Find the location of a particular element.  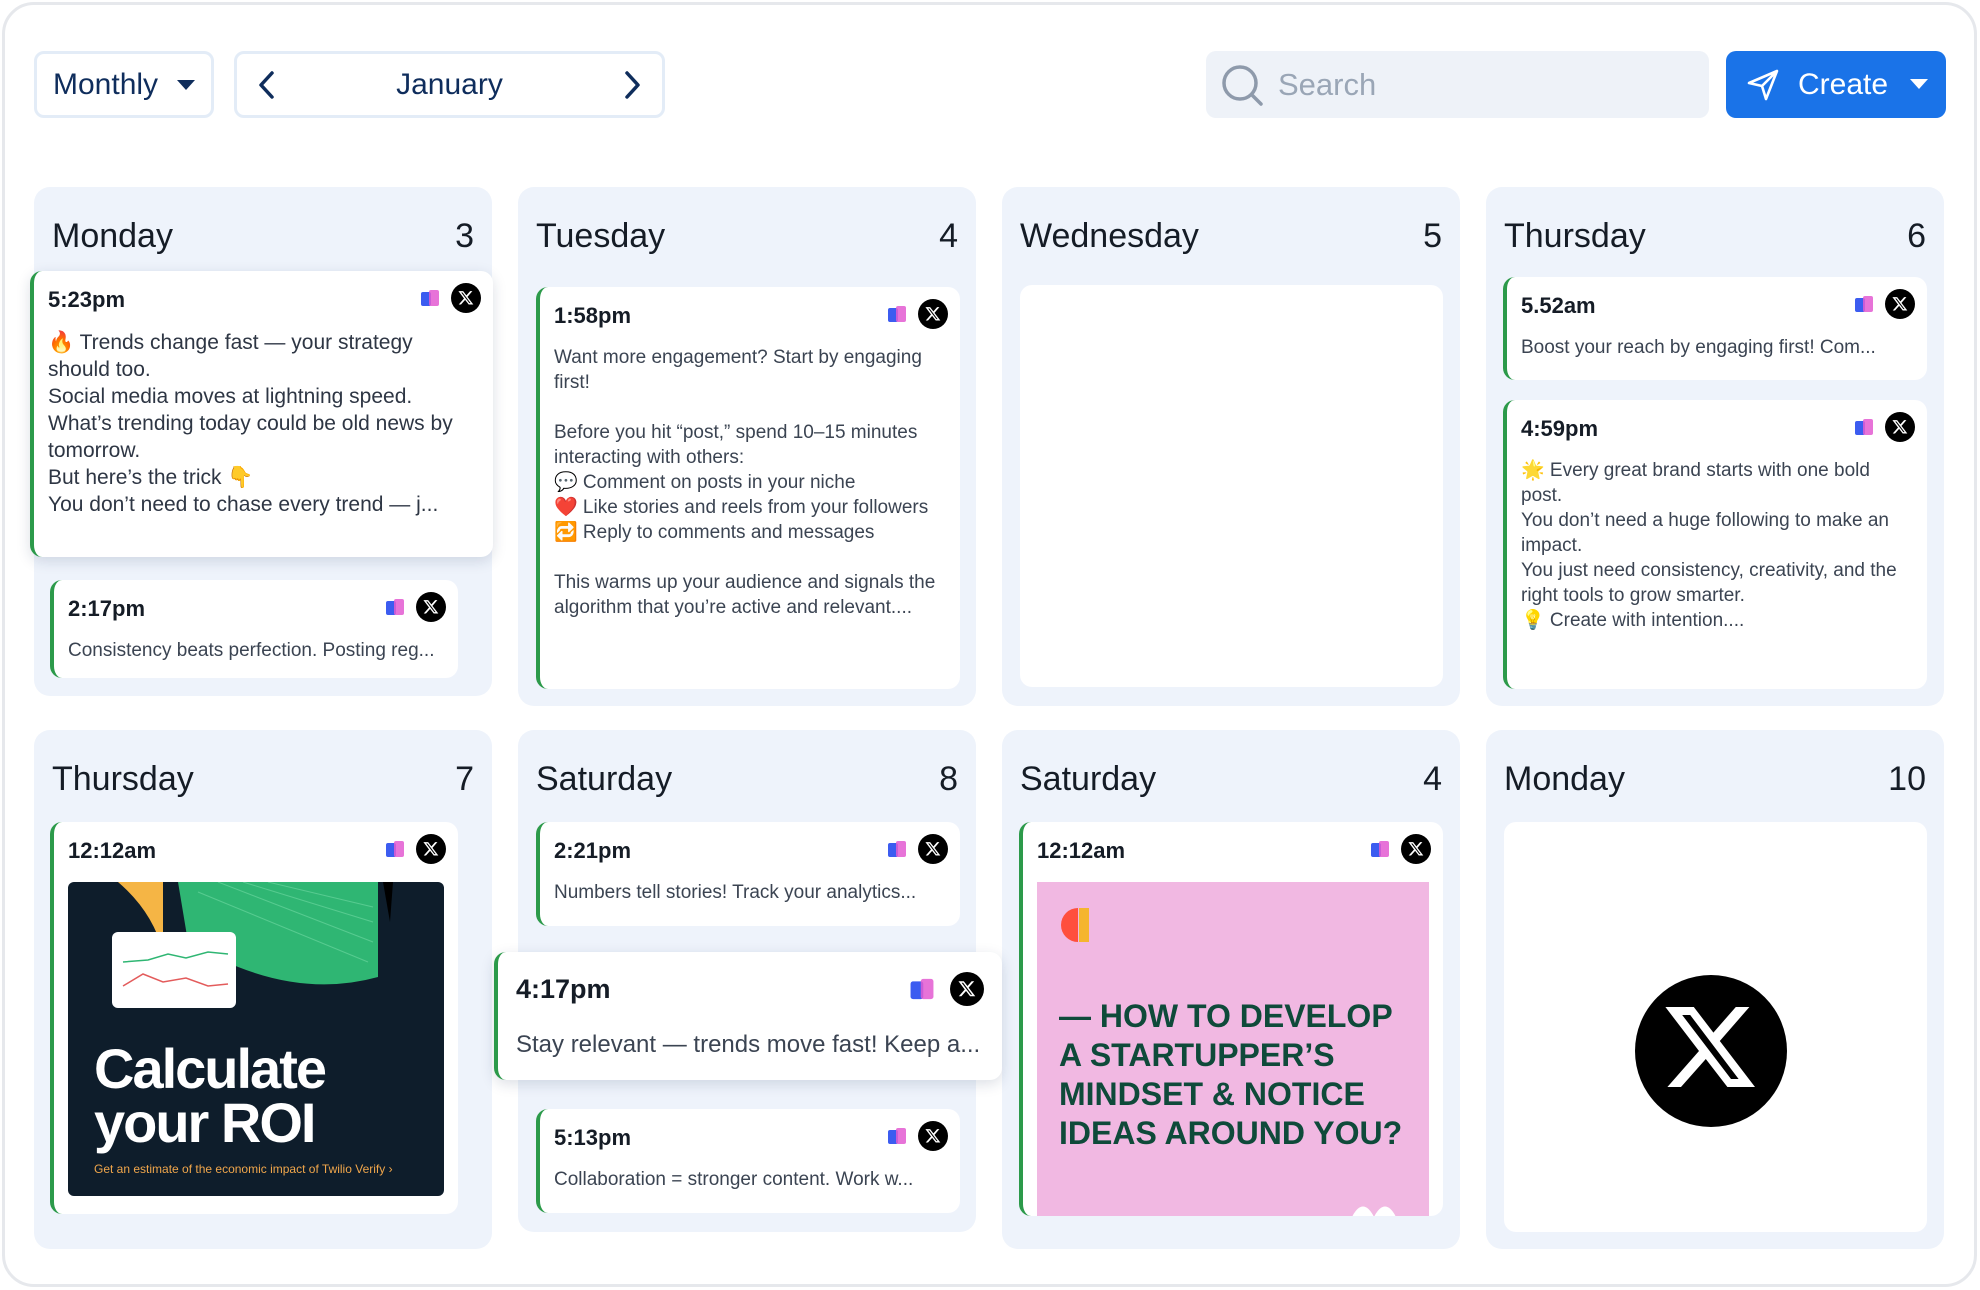

day-number: 8 is located at coordinates (948, 779).